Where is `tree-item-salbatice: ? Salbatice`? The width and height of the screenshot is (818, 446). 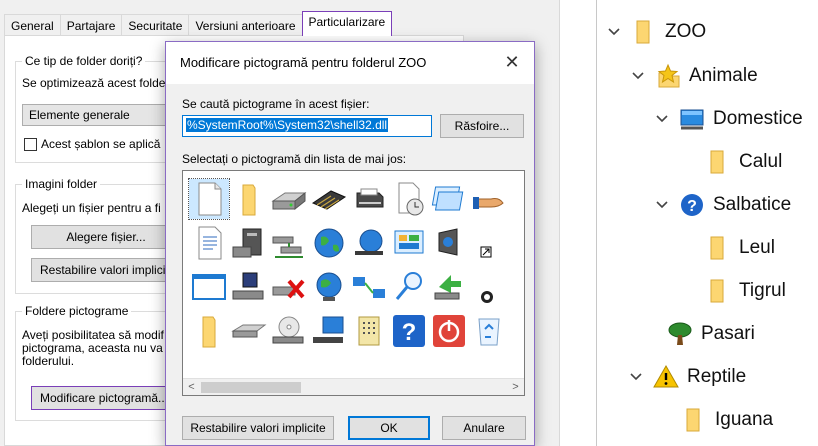 tree-item-salbatice: ? Salbatice is located at coordinates (722, 205).